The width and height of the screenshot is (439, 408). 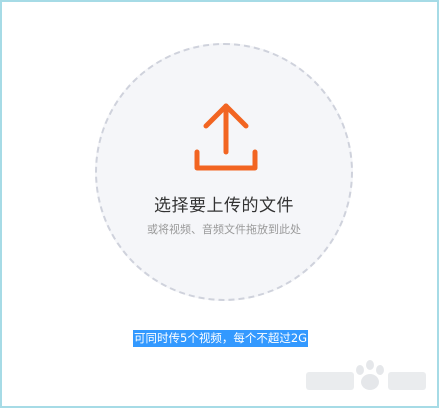 I want to click on upload-secondary-text: 或将视频、音频文件拖放到此处, so click(x=224, y=229).